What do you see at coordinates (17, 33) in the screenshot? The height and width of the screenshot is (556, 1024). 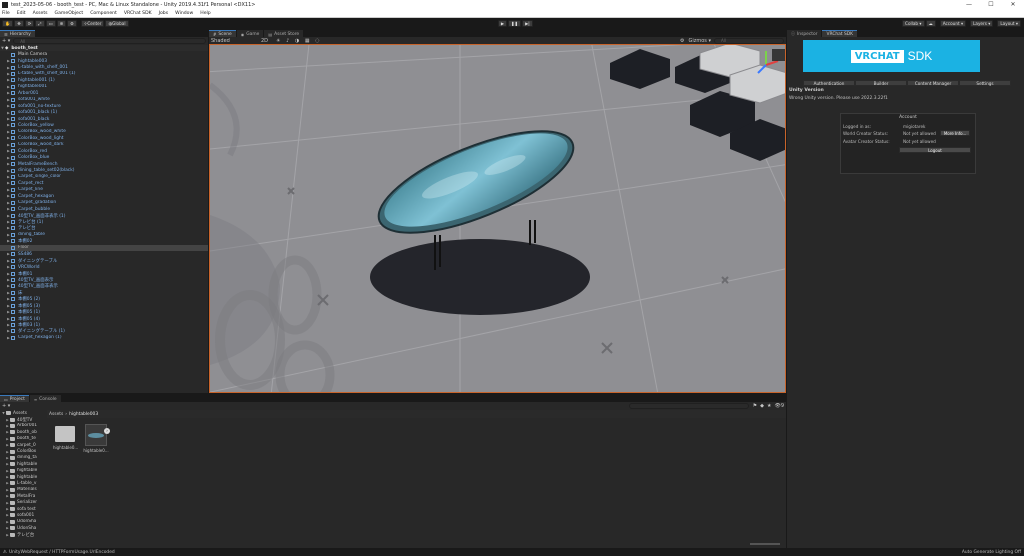 I see `tab-hierarchy: ☰ Hierarchy` at bounding box center [17, 33].